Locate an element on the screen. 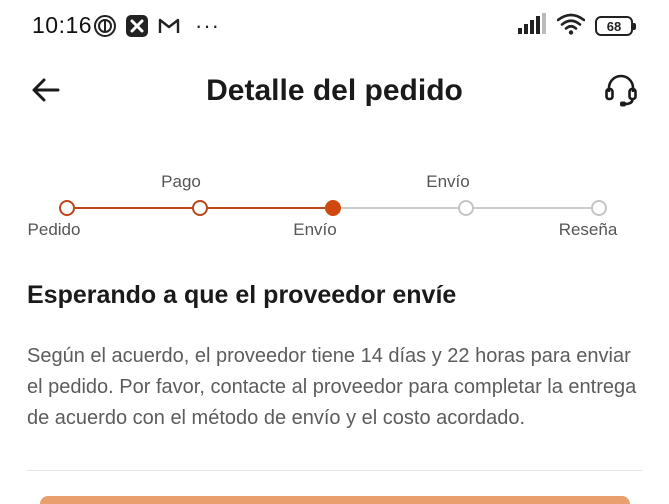 Image resolution: width=669 pixels, height=504 pixels. signal-icon is located at coordinates (532, 26).